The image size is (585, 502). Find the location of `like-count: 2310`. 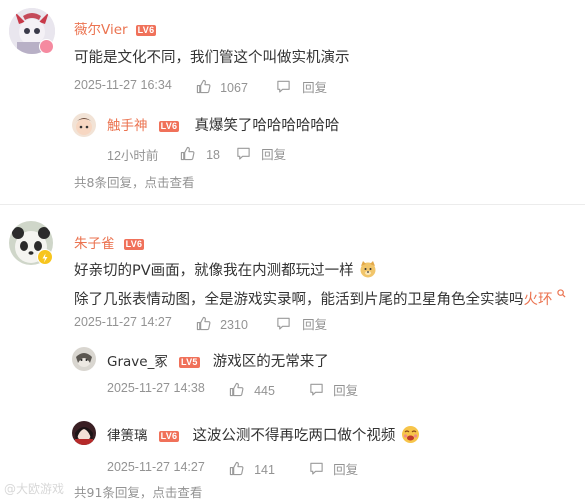

like-count: 2310 is located at coordinates (234, 325).